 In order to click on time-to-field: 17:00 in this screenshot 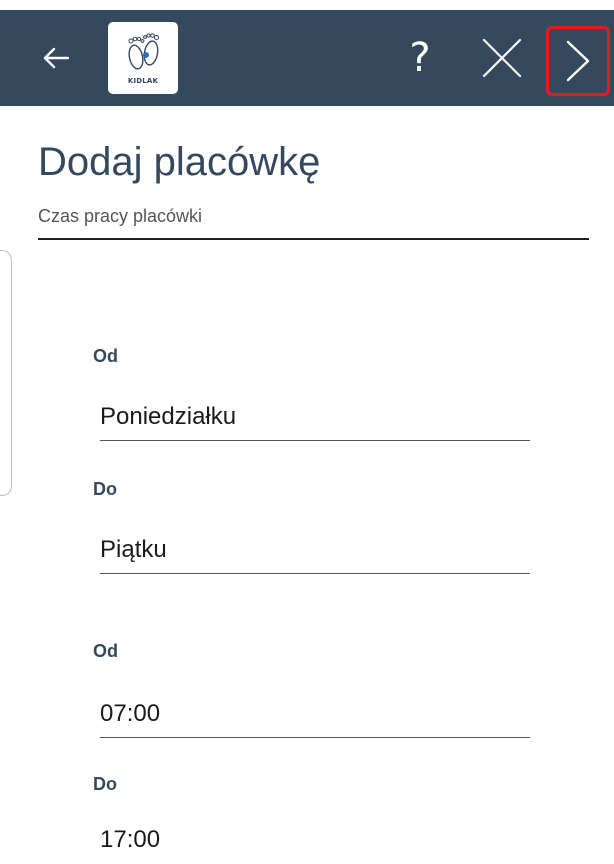, I will do `click(315, 840)`.